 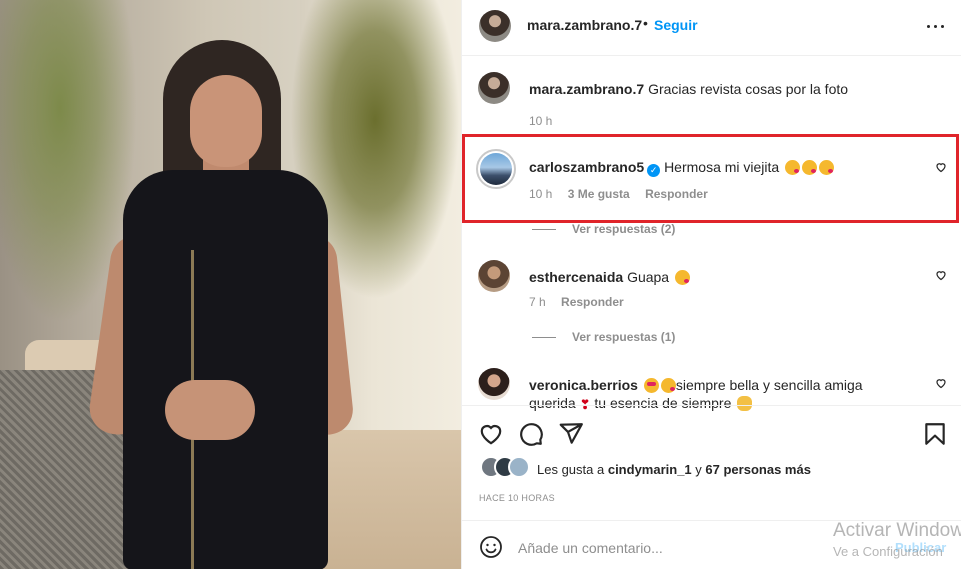 What do you see at coordinates (603, 229) in the screenshot?
I see `view-replies-button: Ver respuestas (2)` at bounding box center [603, 229].